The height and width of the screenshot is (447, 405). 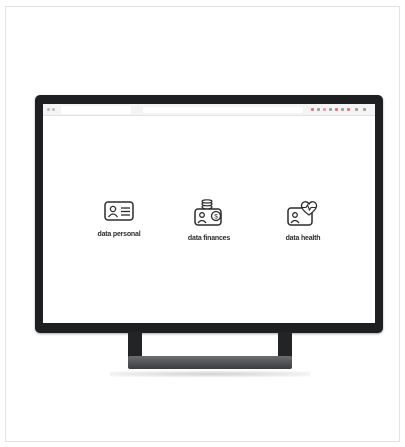 What do you see at coordinates (303, 238) in the screenshot?
I see `data-health-label: data health` at bounding box center [303, 238].